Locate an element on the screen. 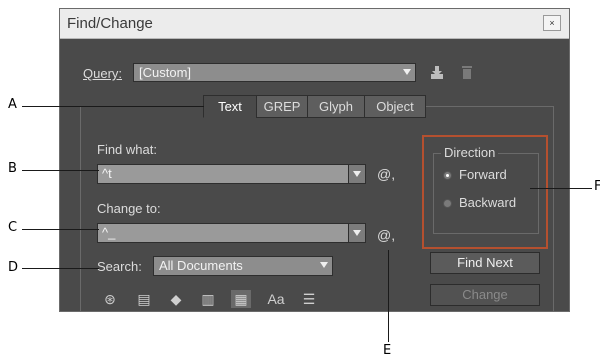 The image size is (600, 358). find-special-characters-button: @, is located at coordinates (386, 174).